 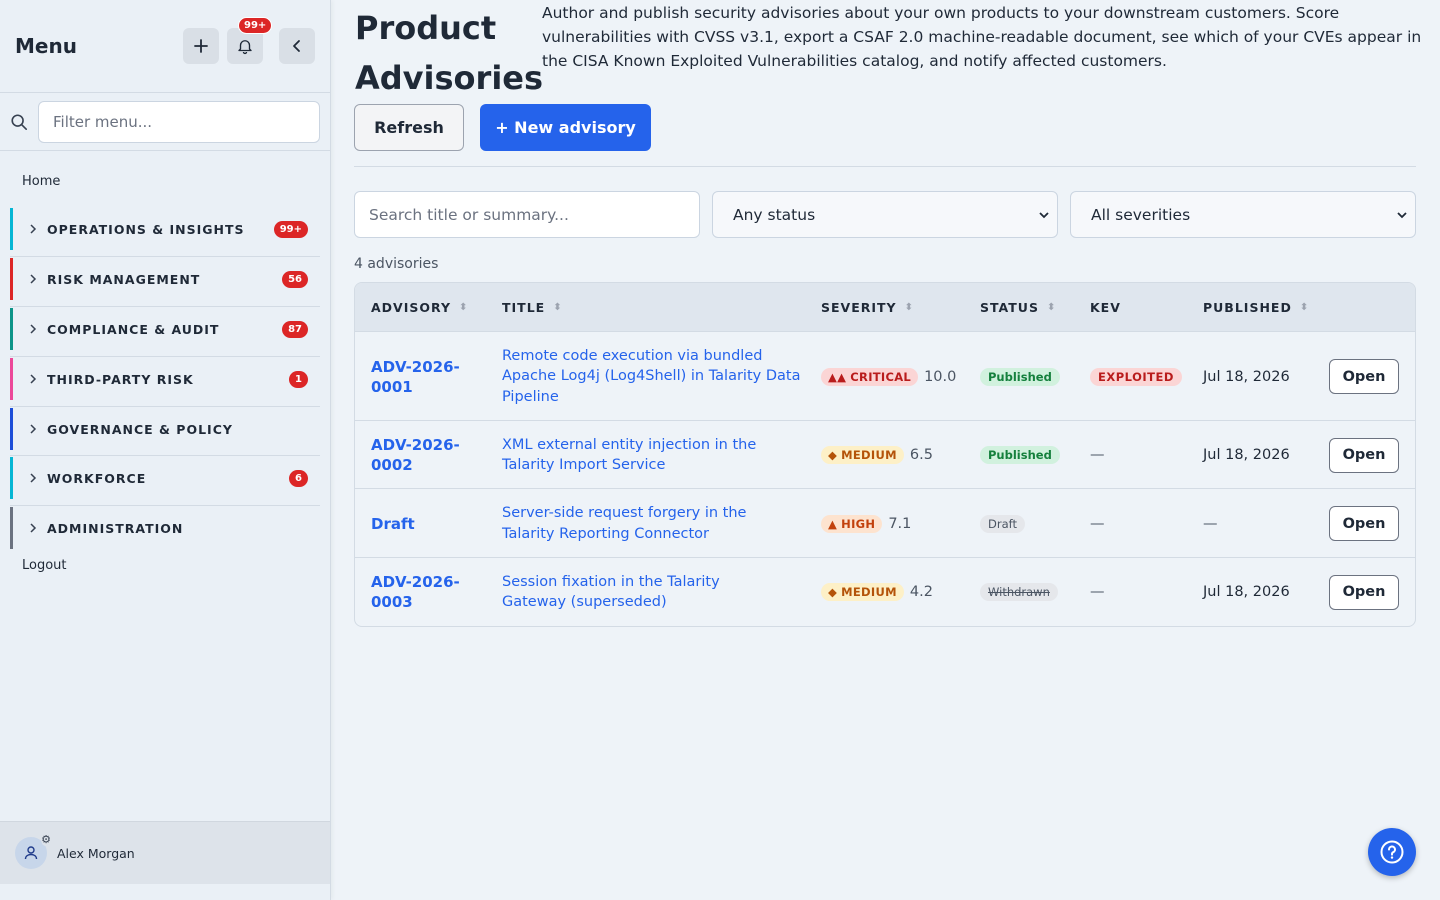 What do you see at coordinates (96, 853) in the screenshot?
I see `user-name: Alex Morgan` at bounding box center [96, 853].